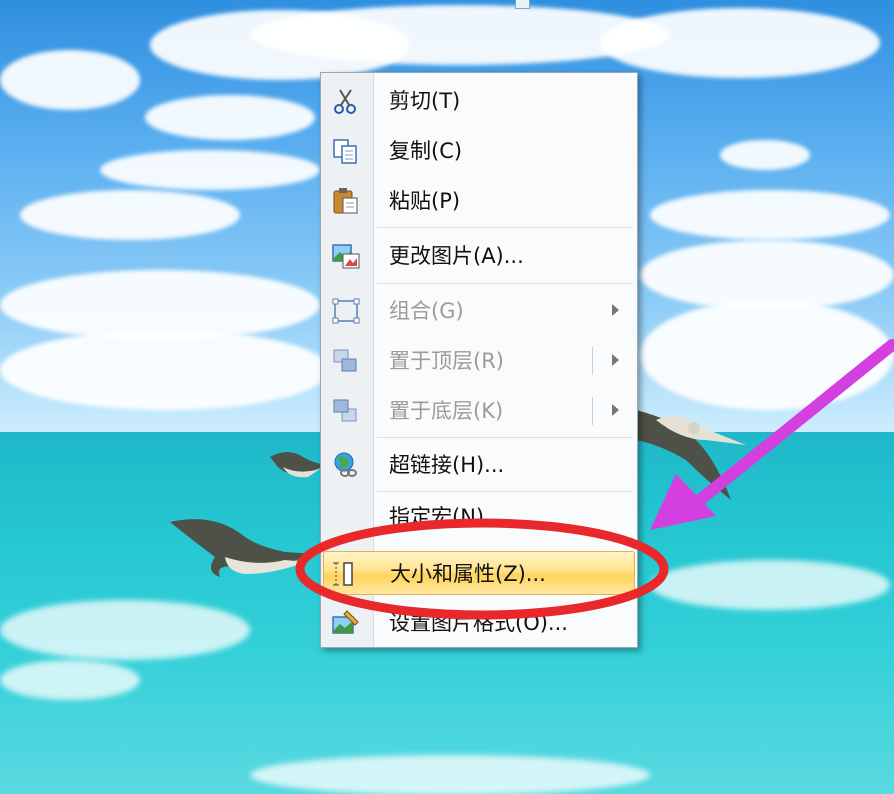 This screenshot has height=794, width=894. I want to click on paste-icon, so click(345, 201).